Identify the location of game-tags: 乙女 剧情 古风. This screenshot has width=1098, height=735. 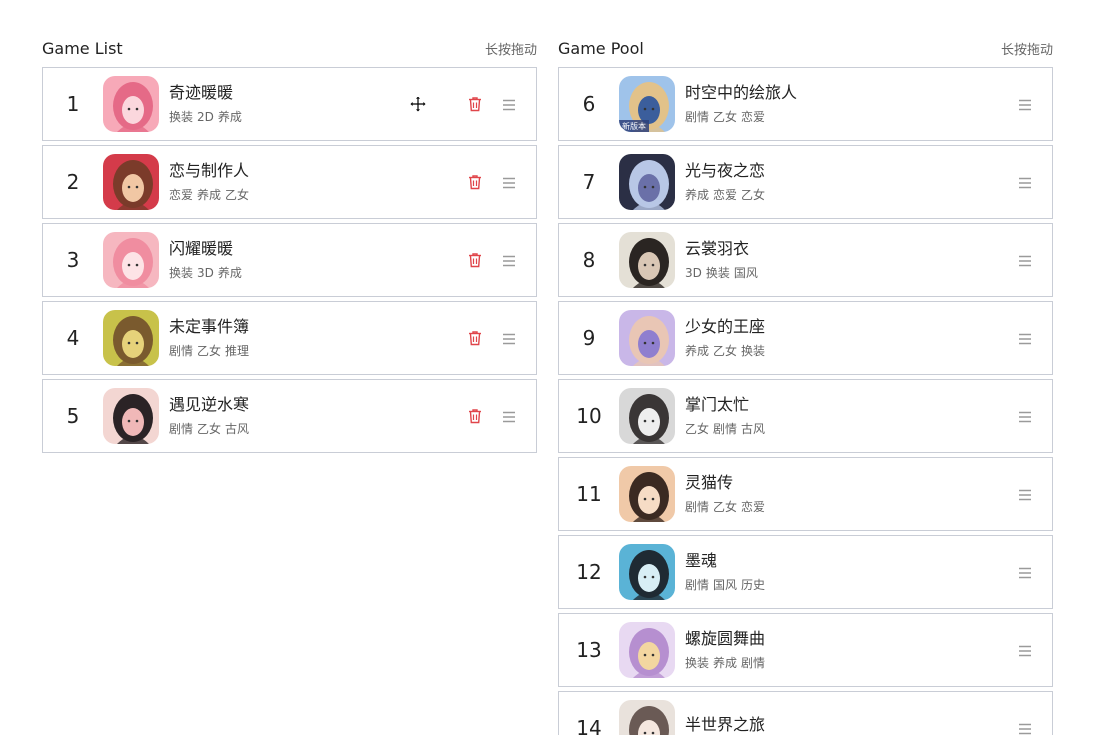
(868, 429).